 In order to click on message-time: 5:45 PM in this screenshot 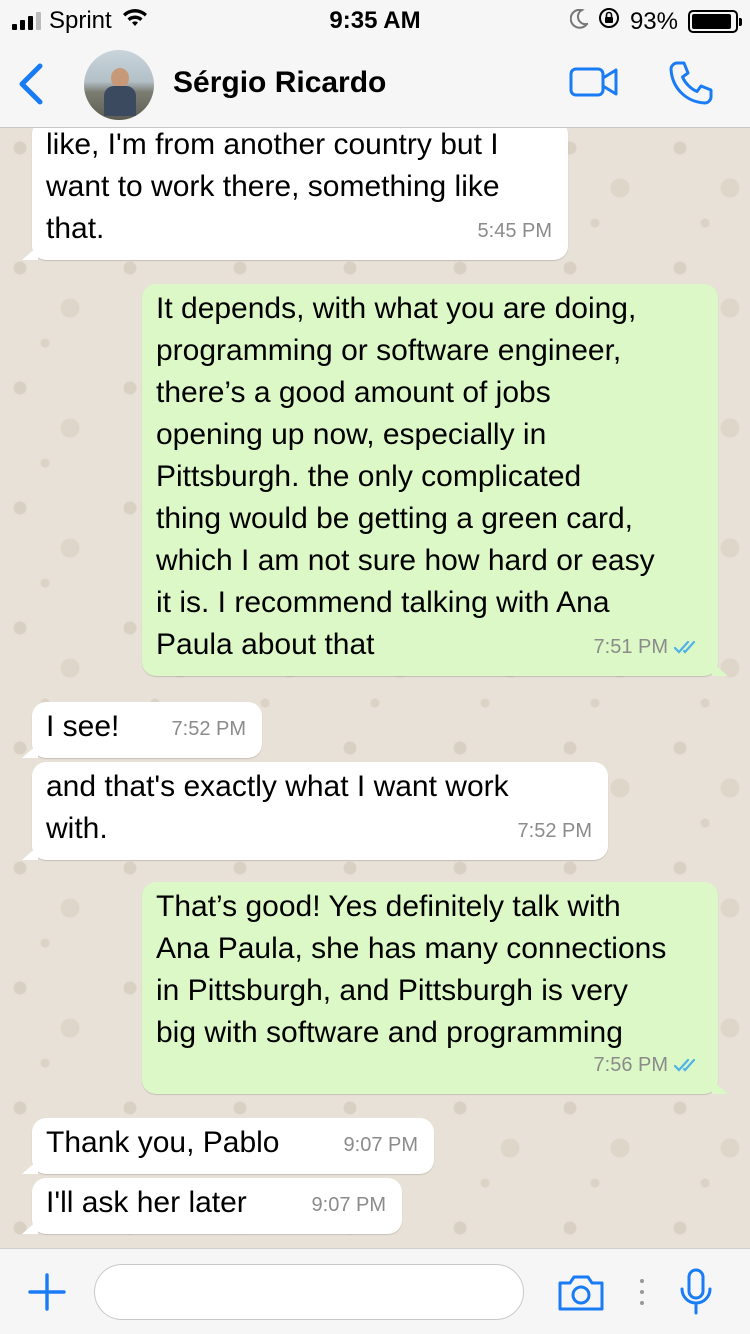, I will do `click(514, 231)`.